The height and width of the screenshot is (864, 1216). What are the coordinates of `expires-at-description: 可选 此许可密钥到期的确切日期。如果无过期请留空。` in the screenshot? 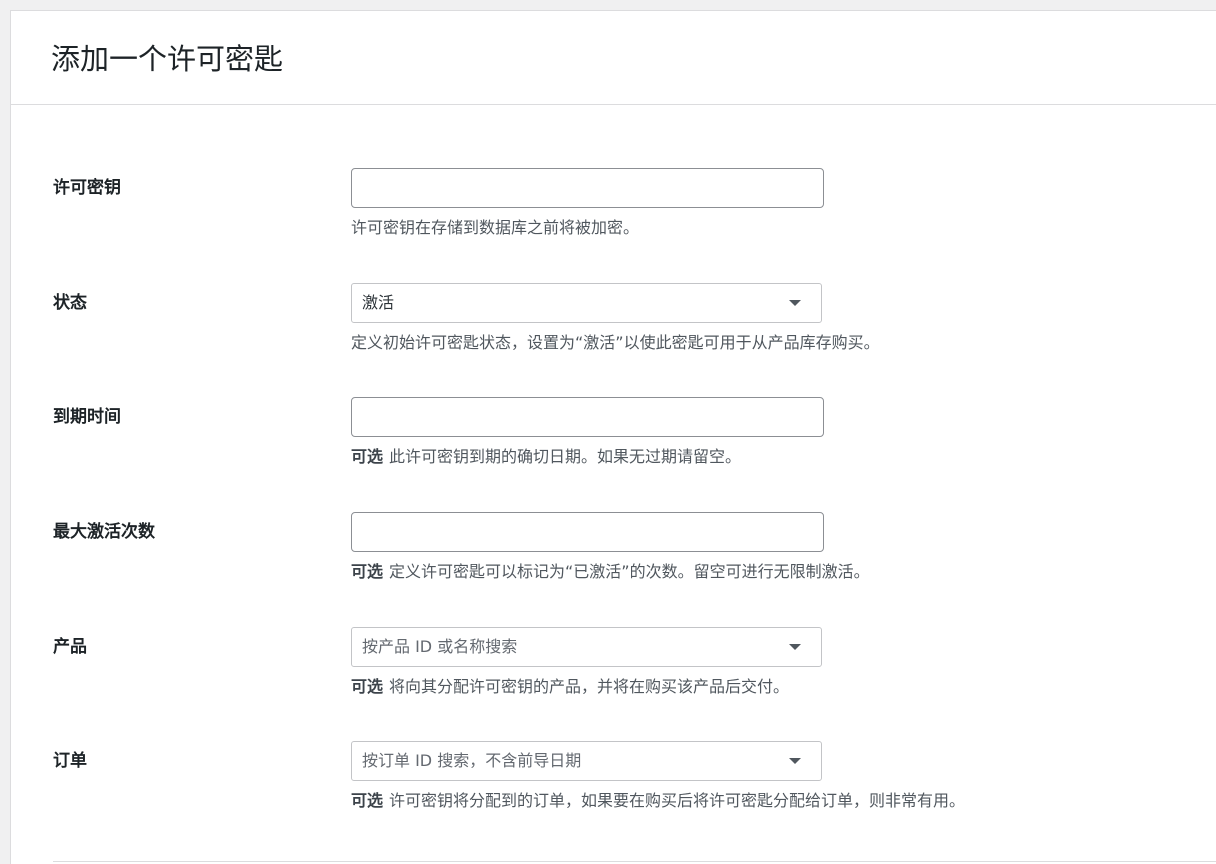 It's located at (546, 457).